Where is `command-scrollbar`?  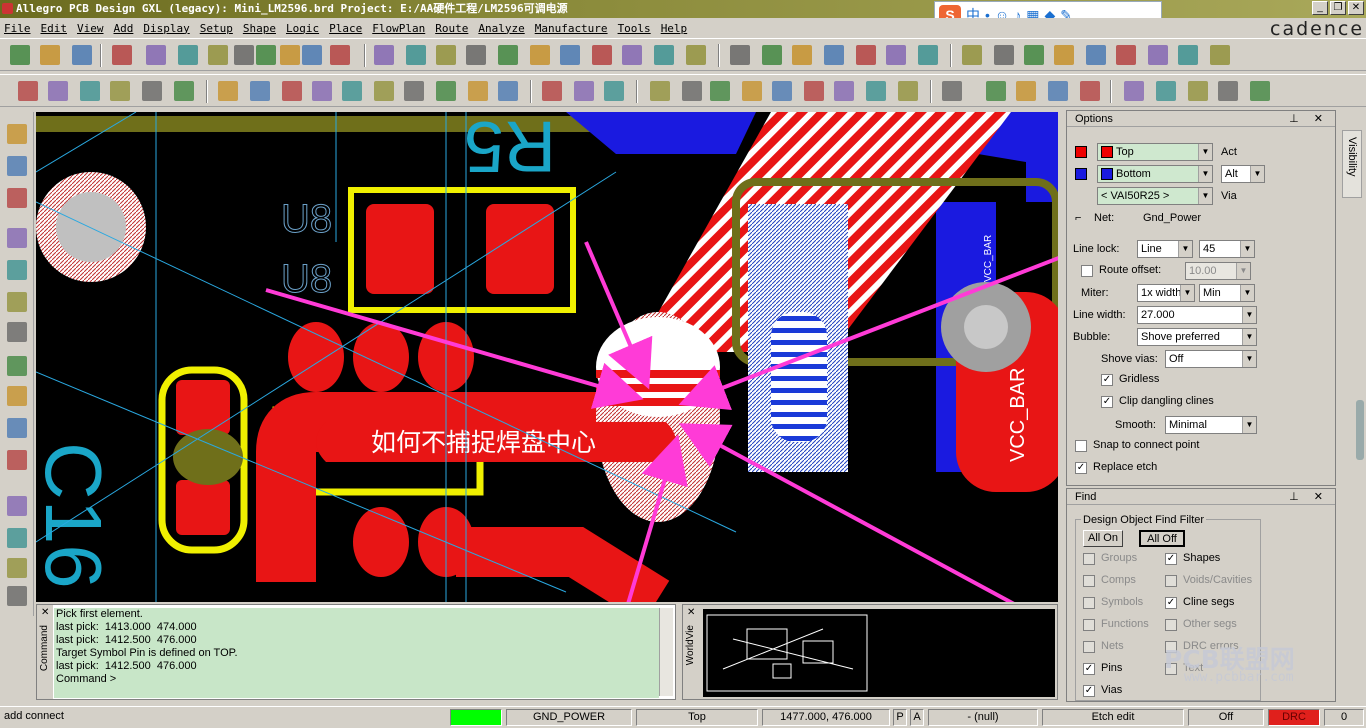
command-scrollbar is located at coordinates (666, 652).